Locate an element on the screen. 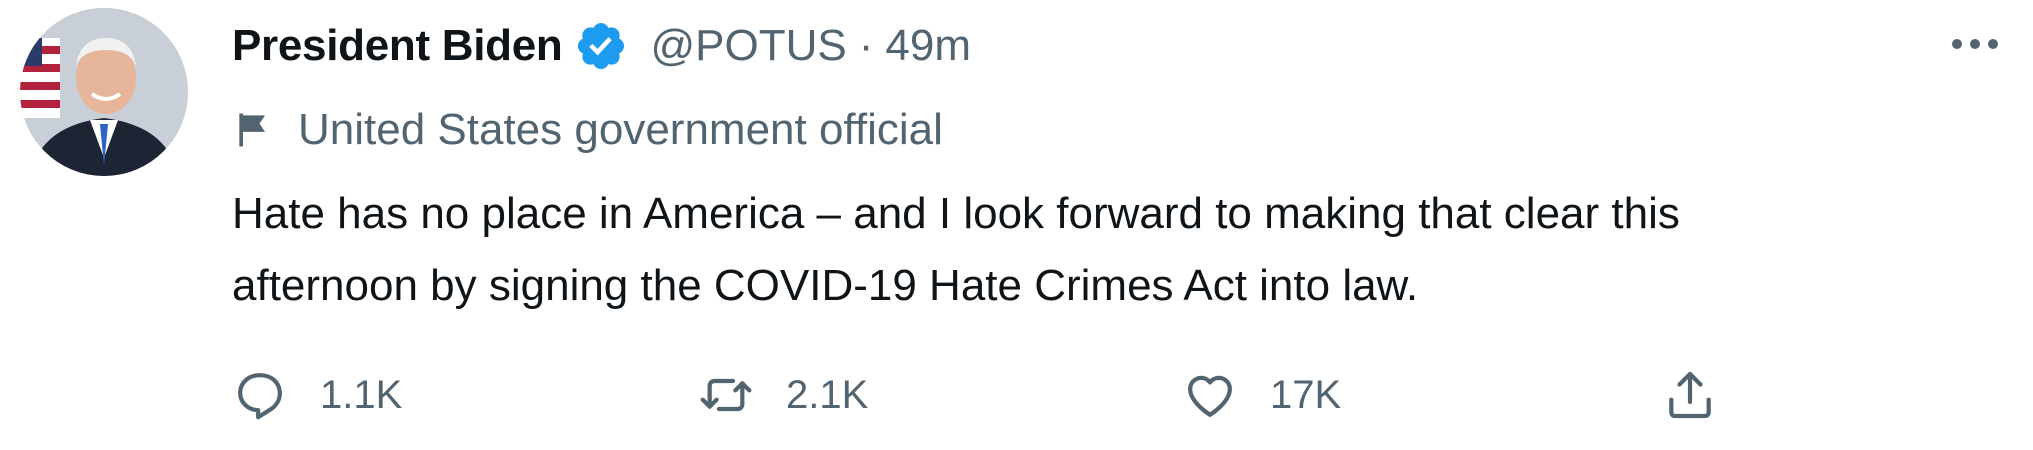 This screenshot has width=2033, height=450. tweet-header: President Biden @POTUS · 49m is located at coordinates (601, 46).